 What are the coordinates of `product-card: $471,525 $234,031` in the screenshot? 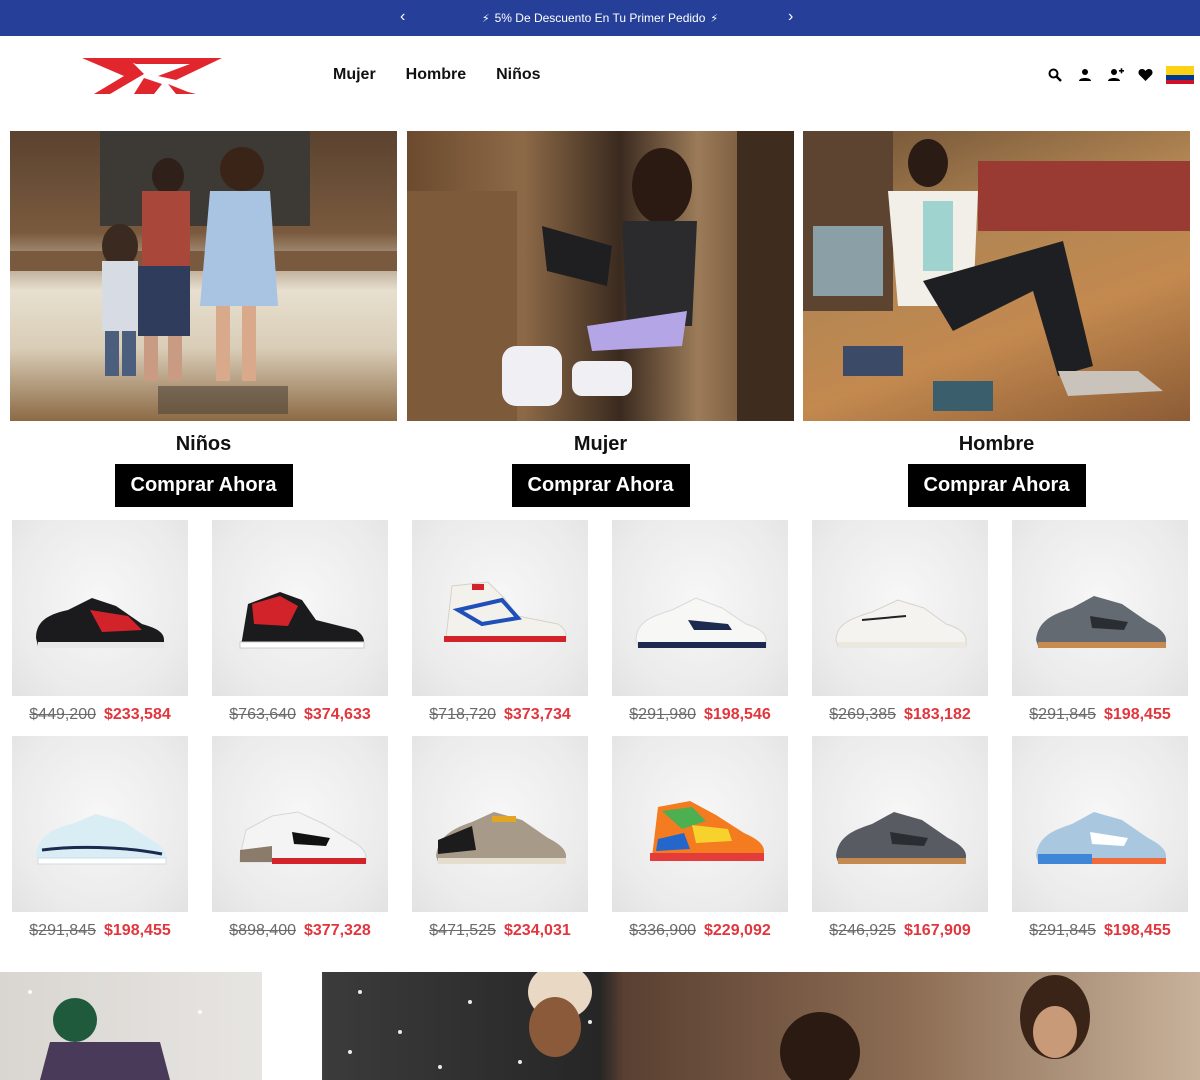 It's located at (500, 838).